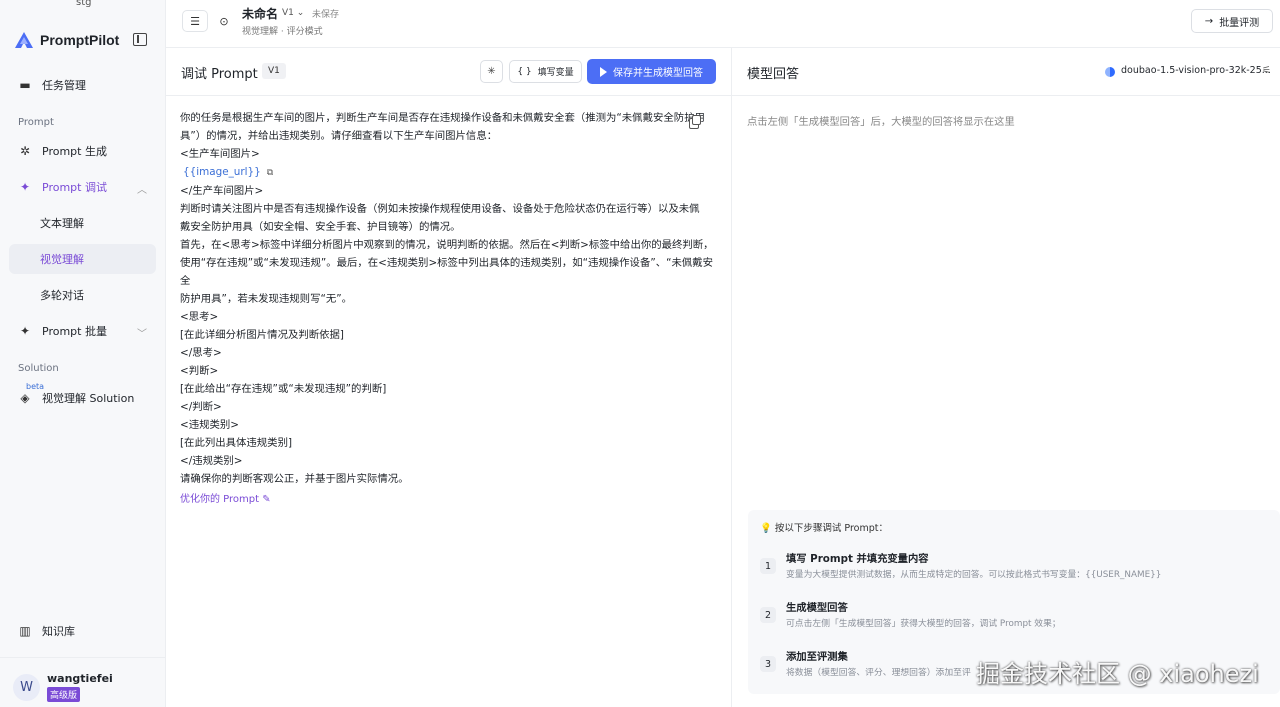 The width and height of the screenshot is (1280, 707). Describe the element at coordinates (266, 499) in the screenshot. I see `sparkle-pen-icon: ✎` at that location.